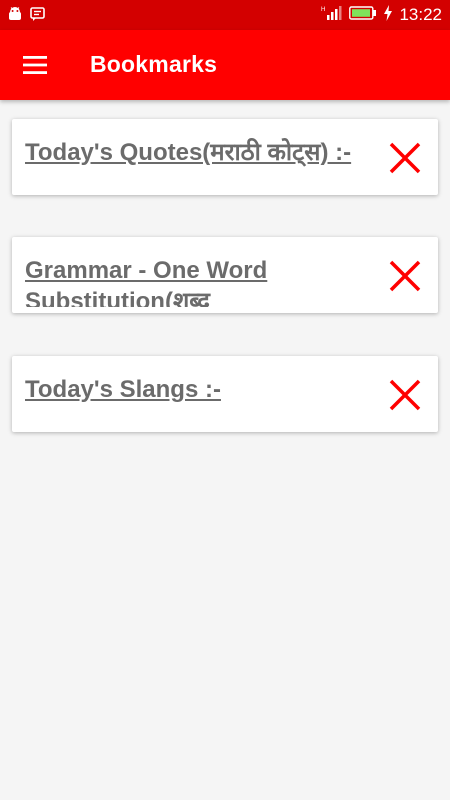 This screenshot has height=800, width=450. What do you see at coordinates (190, 281) in the screenshot?
I see `bookmark-title: Grammar - One Word Substitution(शब्द` at bounding box center [190, 281].